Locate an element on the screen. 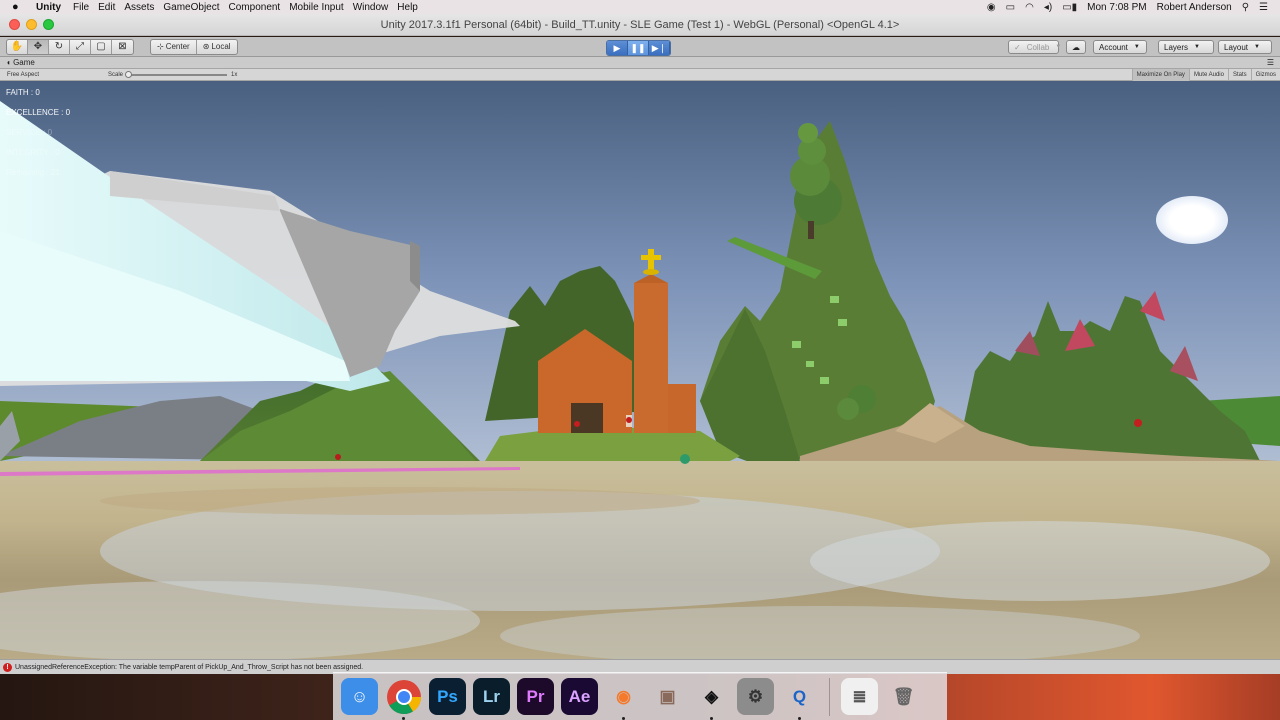 This screenshot has width=1280, height=720. collab-icon: ✓ is located at coordinates (1017, 47).